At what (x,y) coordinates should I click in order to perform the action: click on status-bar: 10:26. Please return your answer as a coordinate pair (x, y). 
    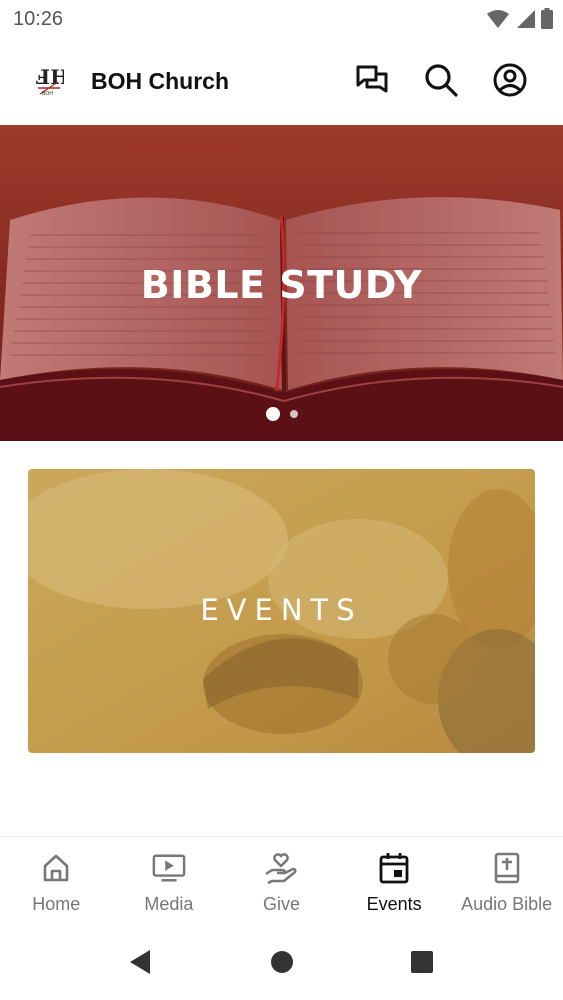
    Looking at the image, I should click on (281, 19).